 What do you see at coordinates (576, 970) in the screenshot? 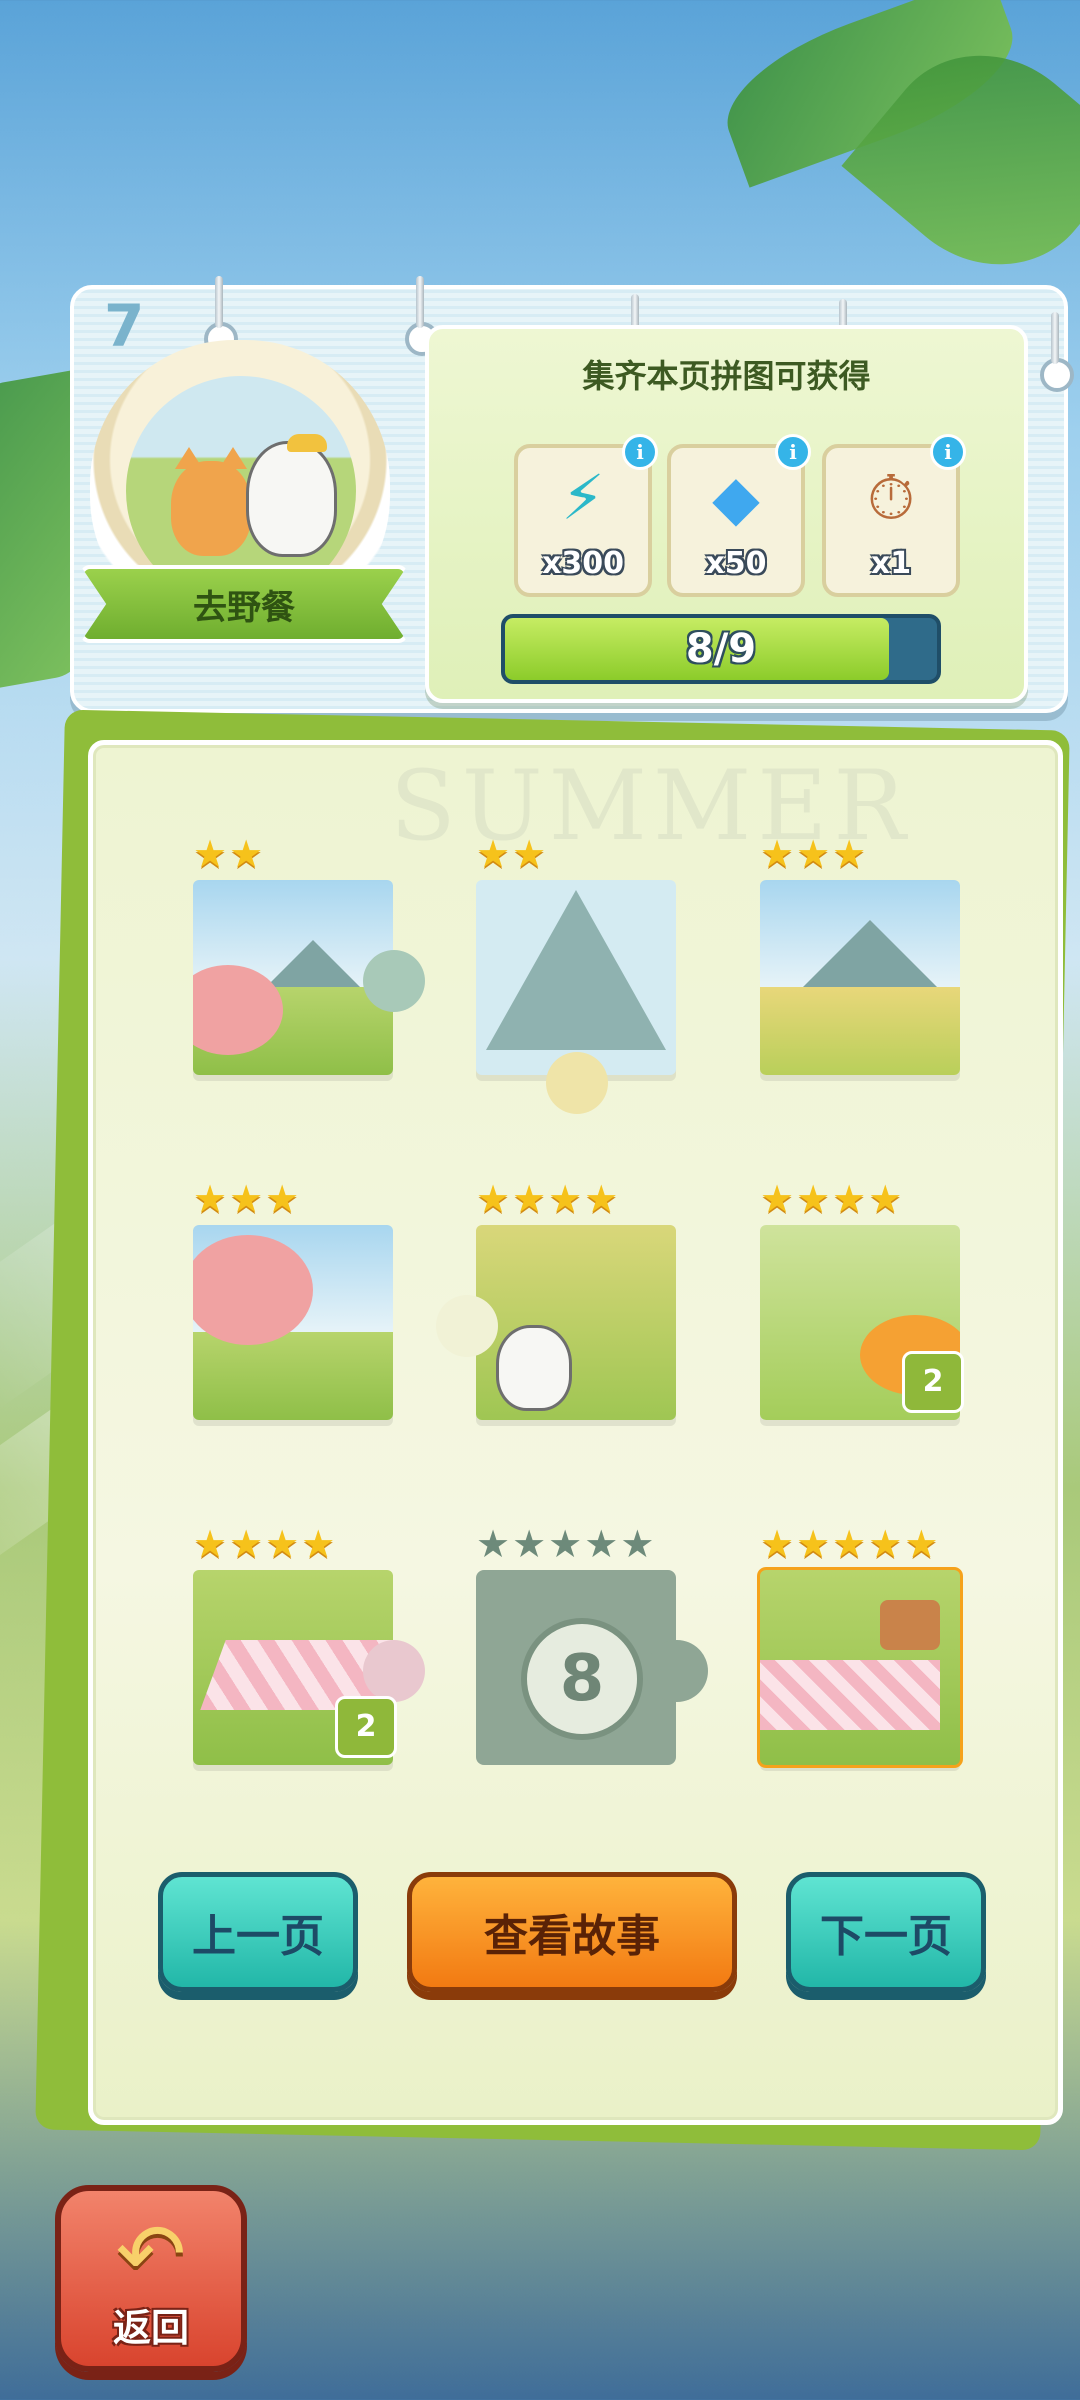
I see `mountain` at bounding box center [576, 970].